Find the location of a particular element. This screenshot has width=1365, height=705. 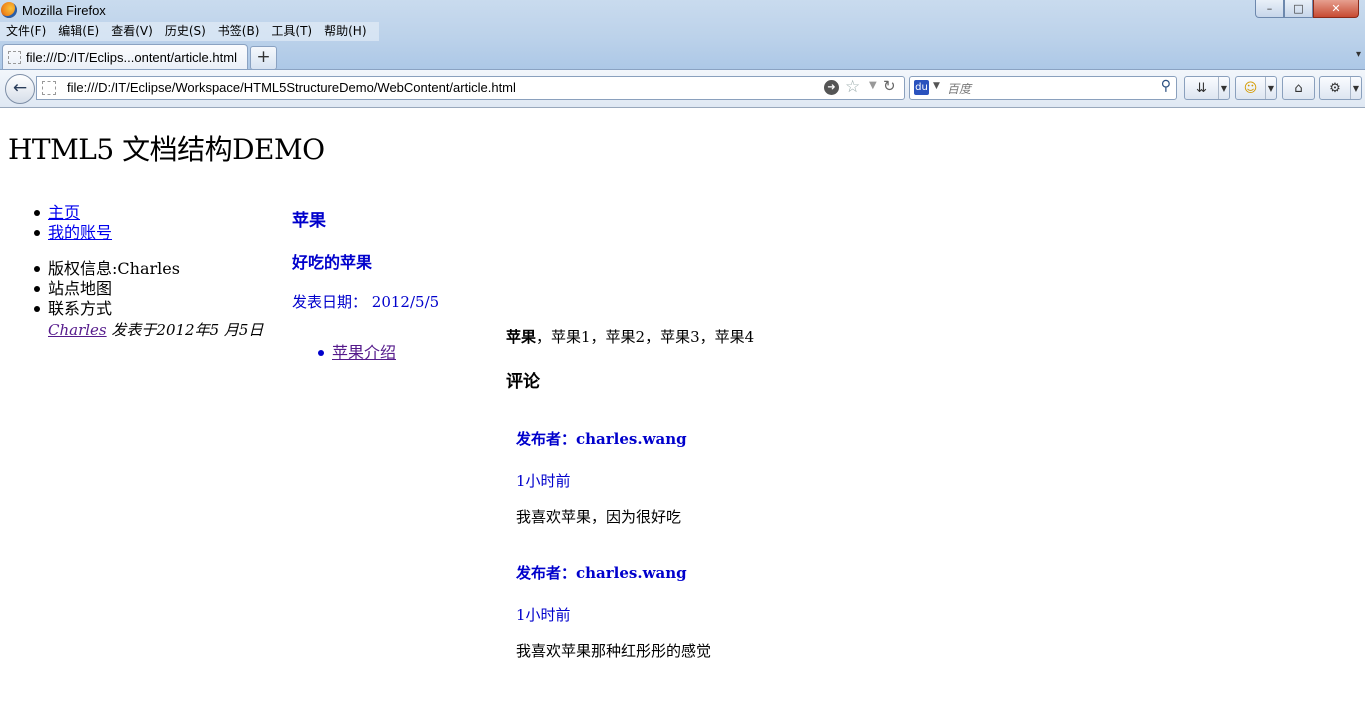

article-paragraph: 苹果，苹果1，苹果2，苹果3，苹果4 is located at coordinates (630, 336).